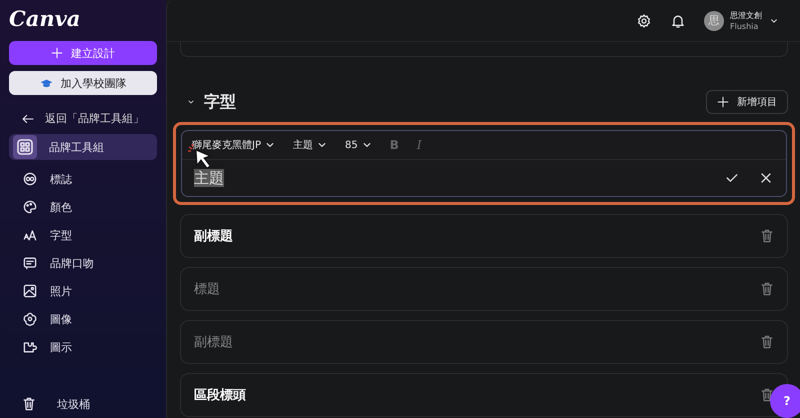 The width and height of the screenshot is (800, 418). I want to click on image-icon, so click(30, 291).